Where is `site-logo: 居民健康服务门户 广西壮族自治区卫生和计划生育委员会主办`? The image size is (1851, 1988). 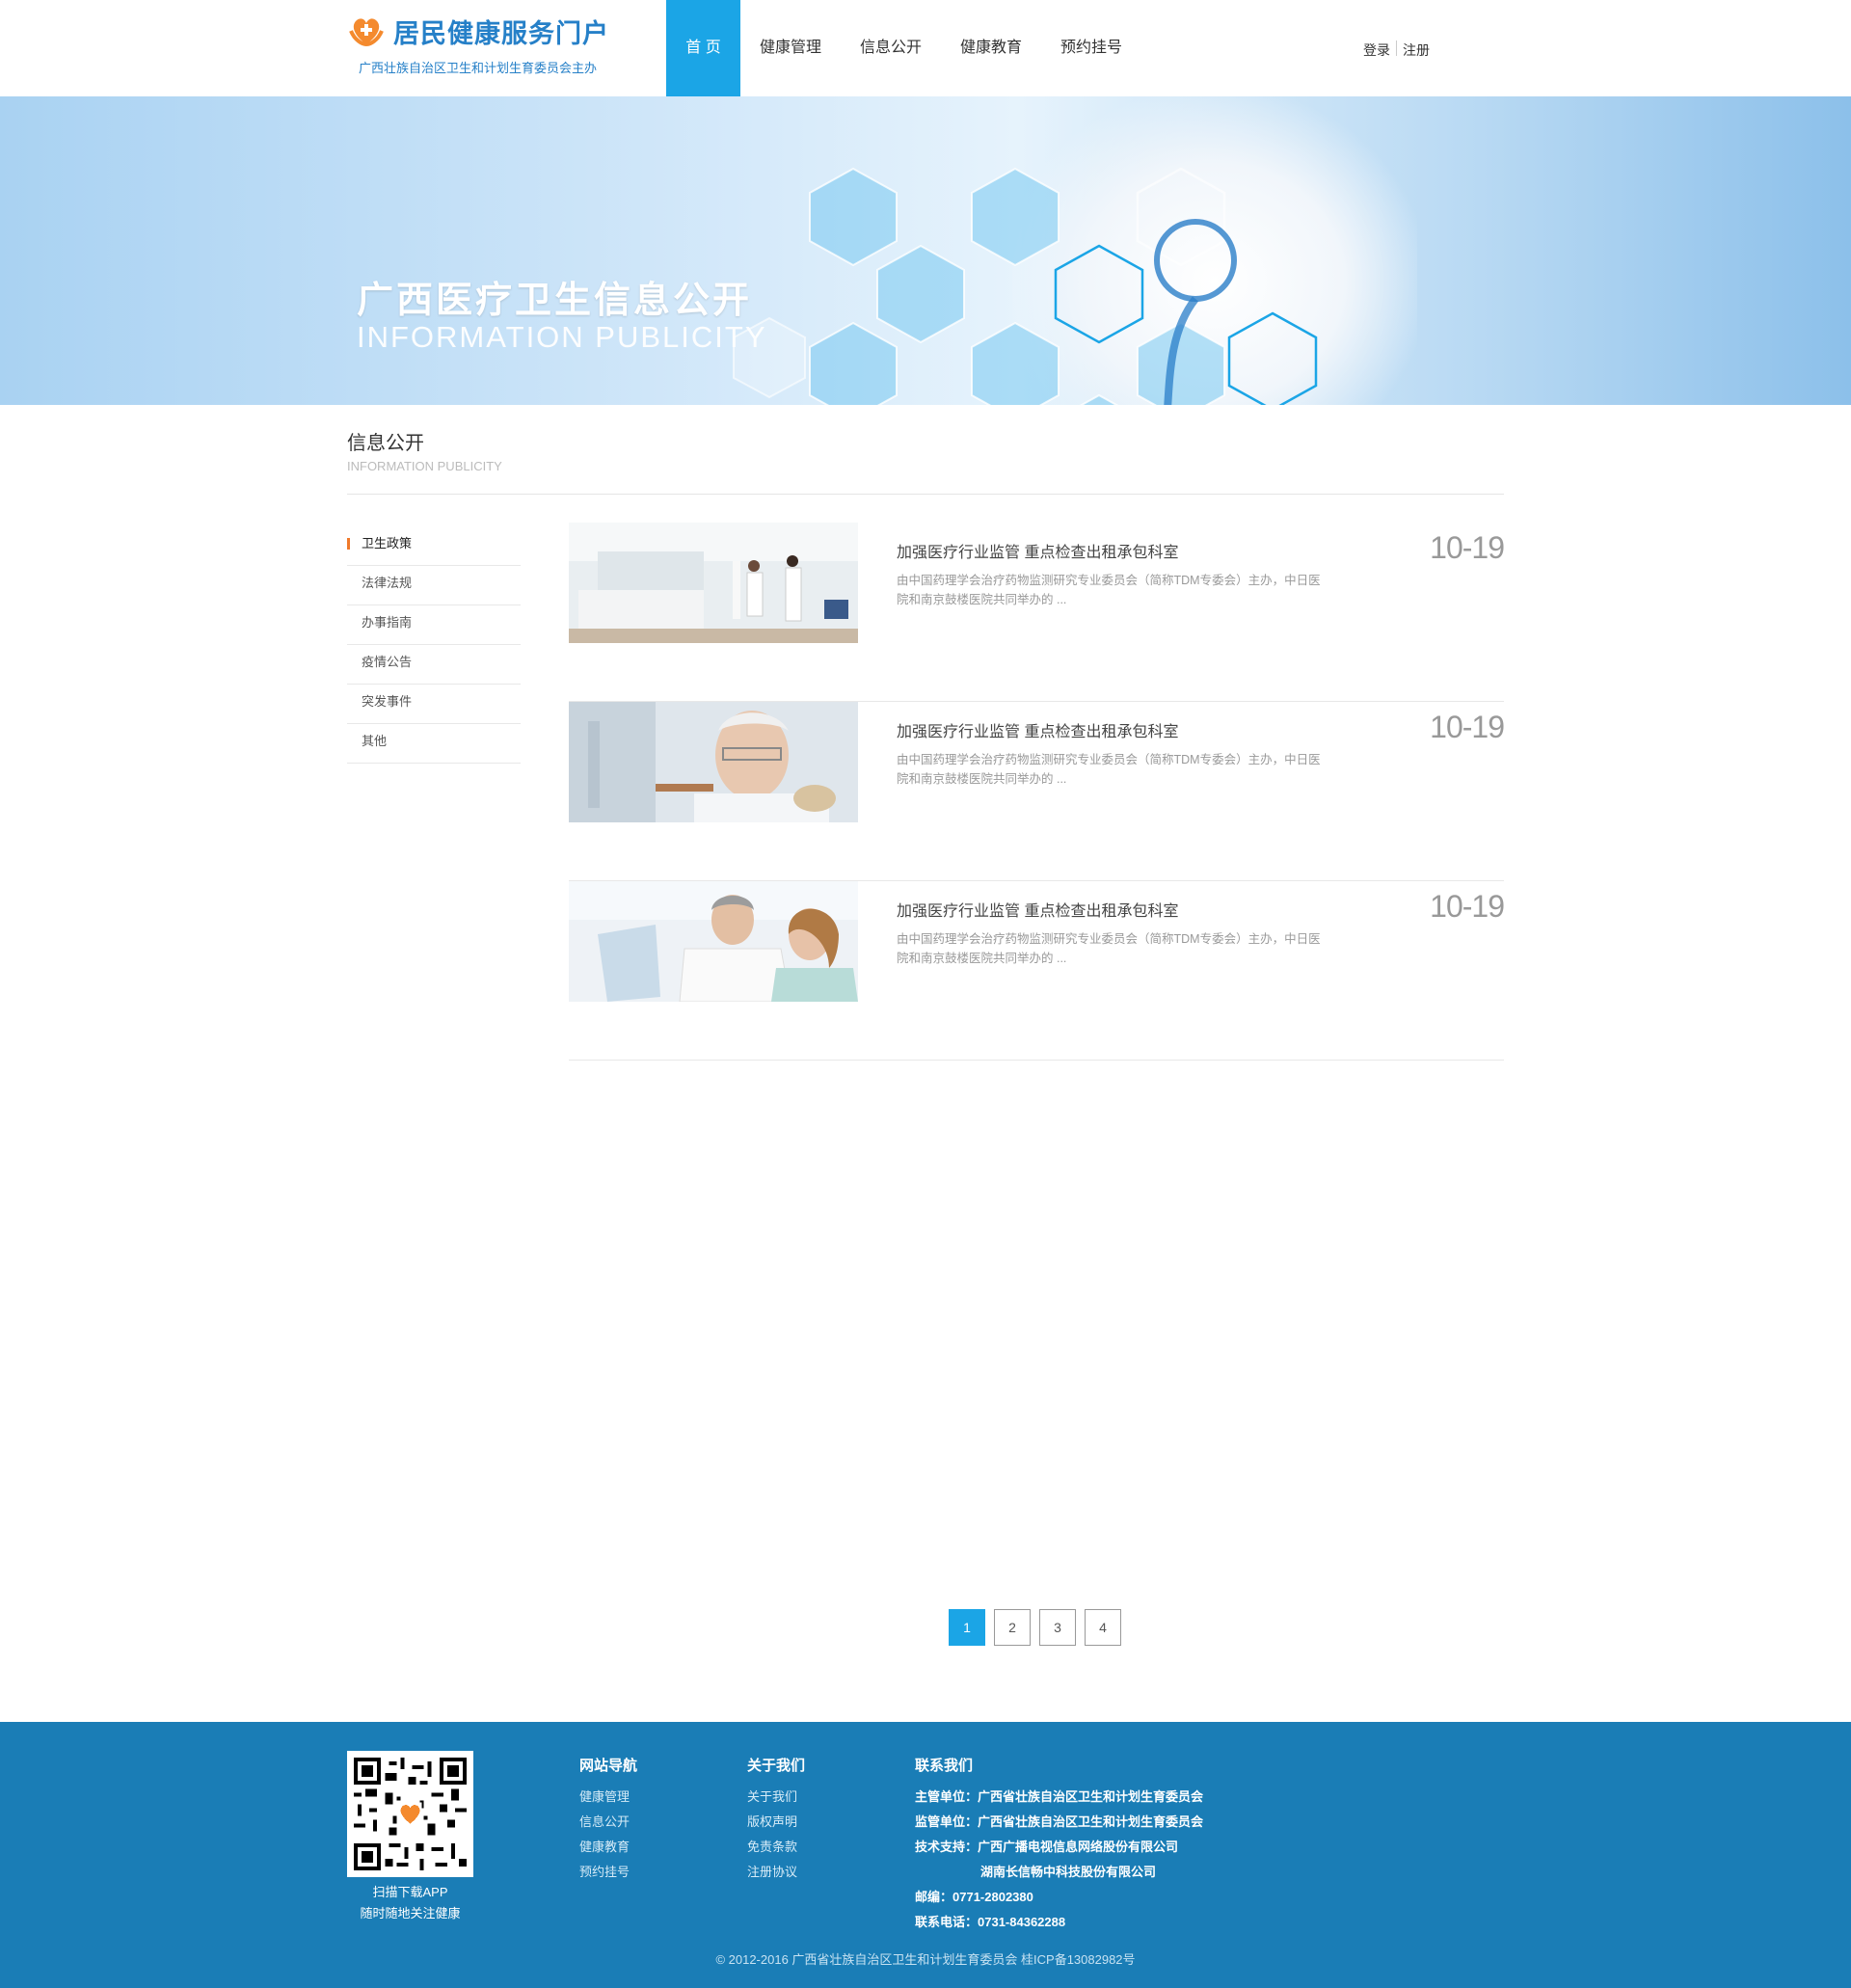 site-logo: 居民健康服务门户 广西壮族自治区卫生和计划生育委员会主办 is located at coordinates (491, 44).